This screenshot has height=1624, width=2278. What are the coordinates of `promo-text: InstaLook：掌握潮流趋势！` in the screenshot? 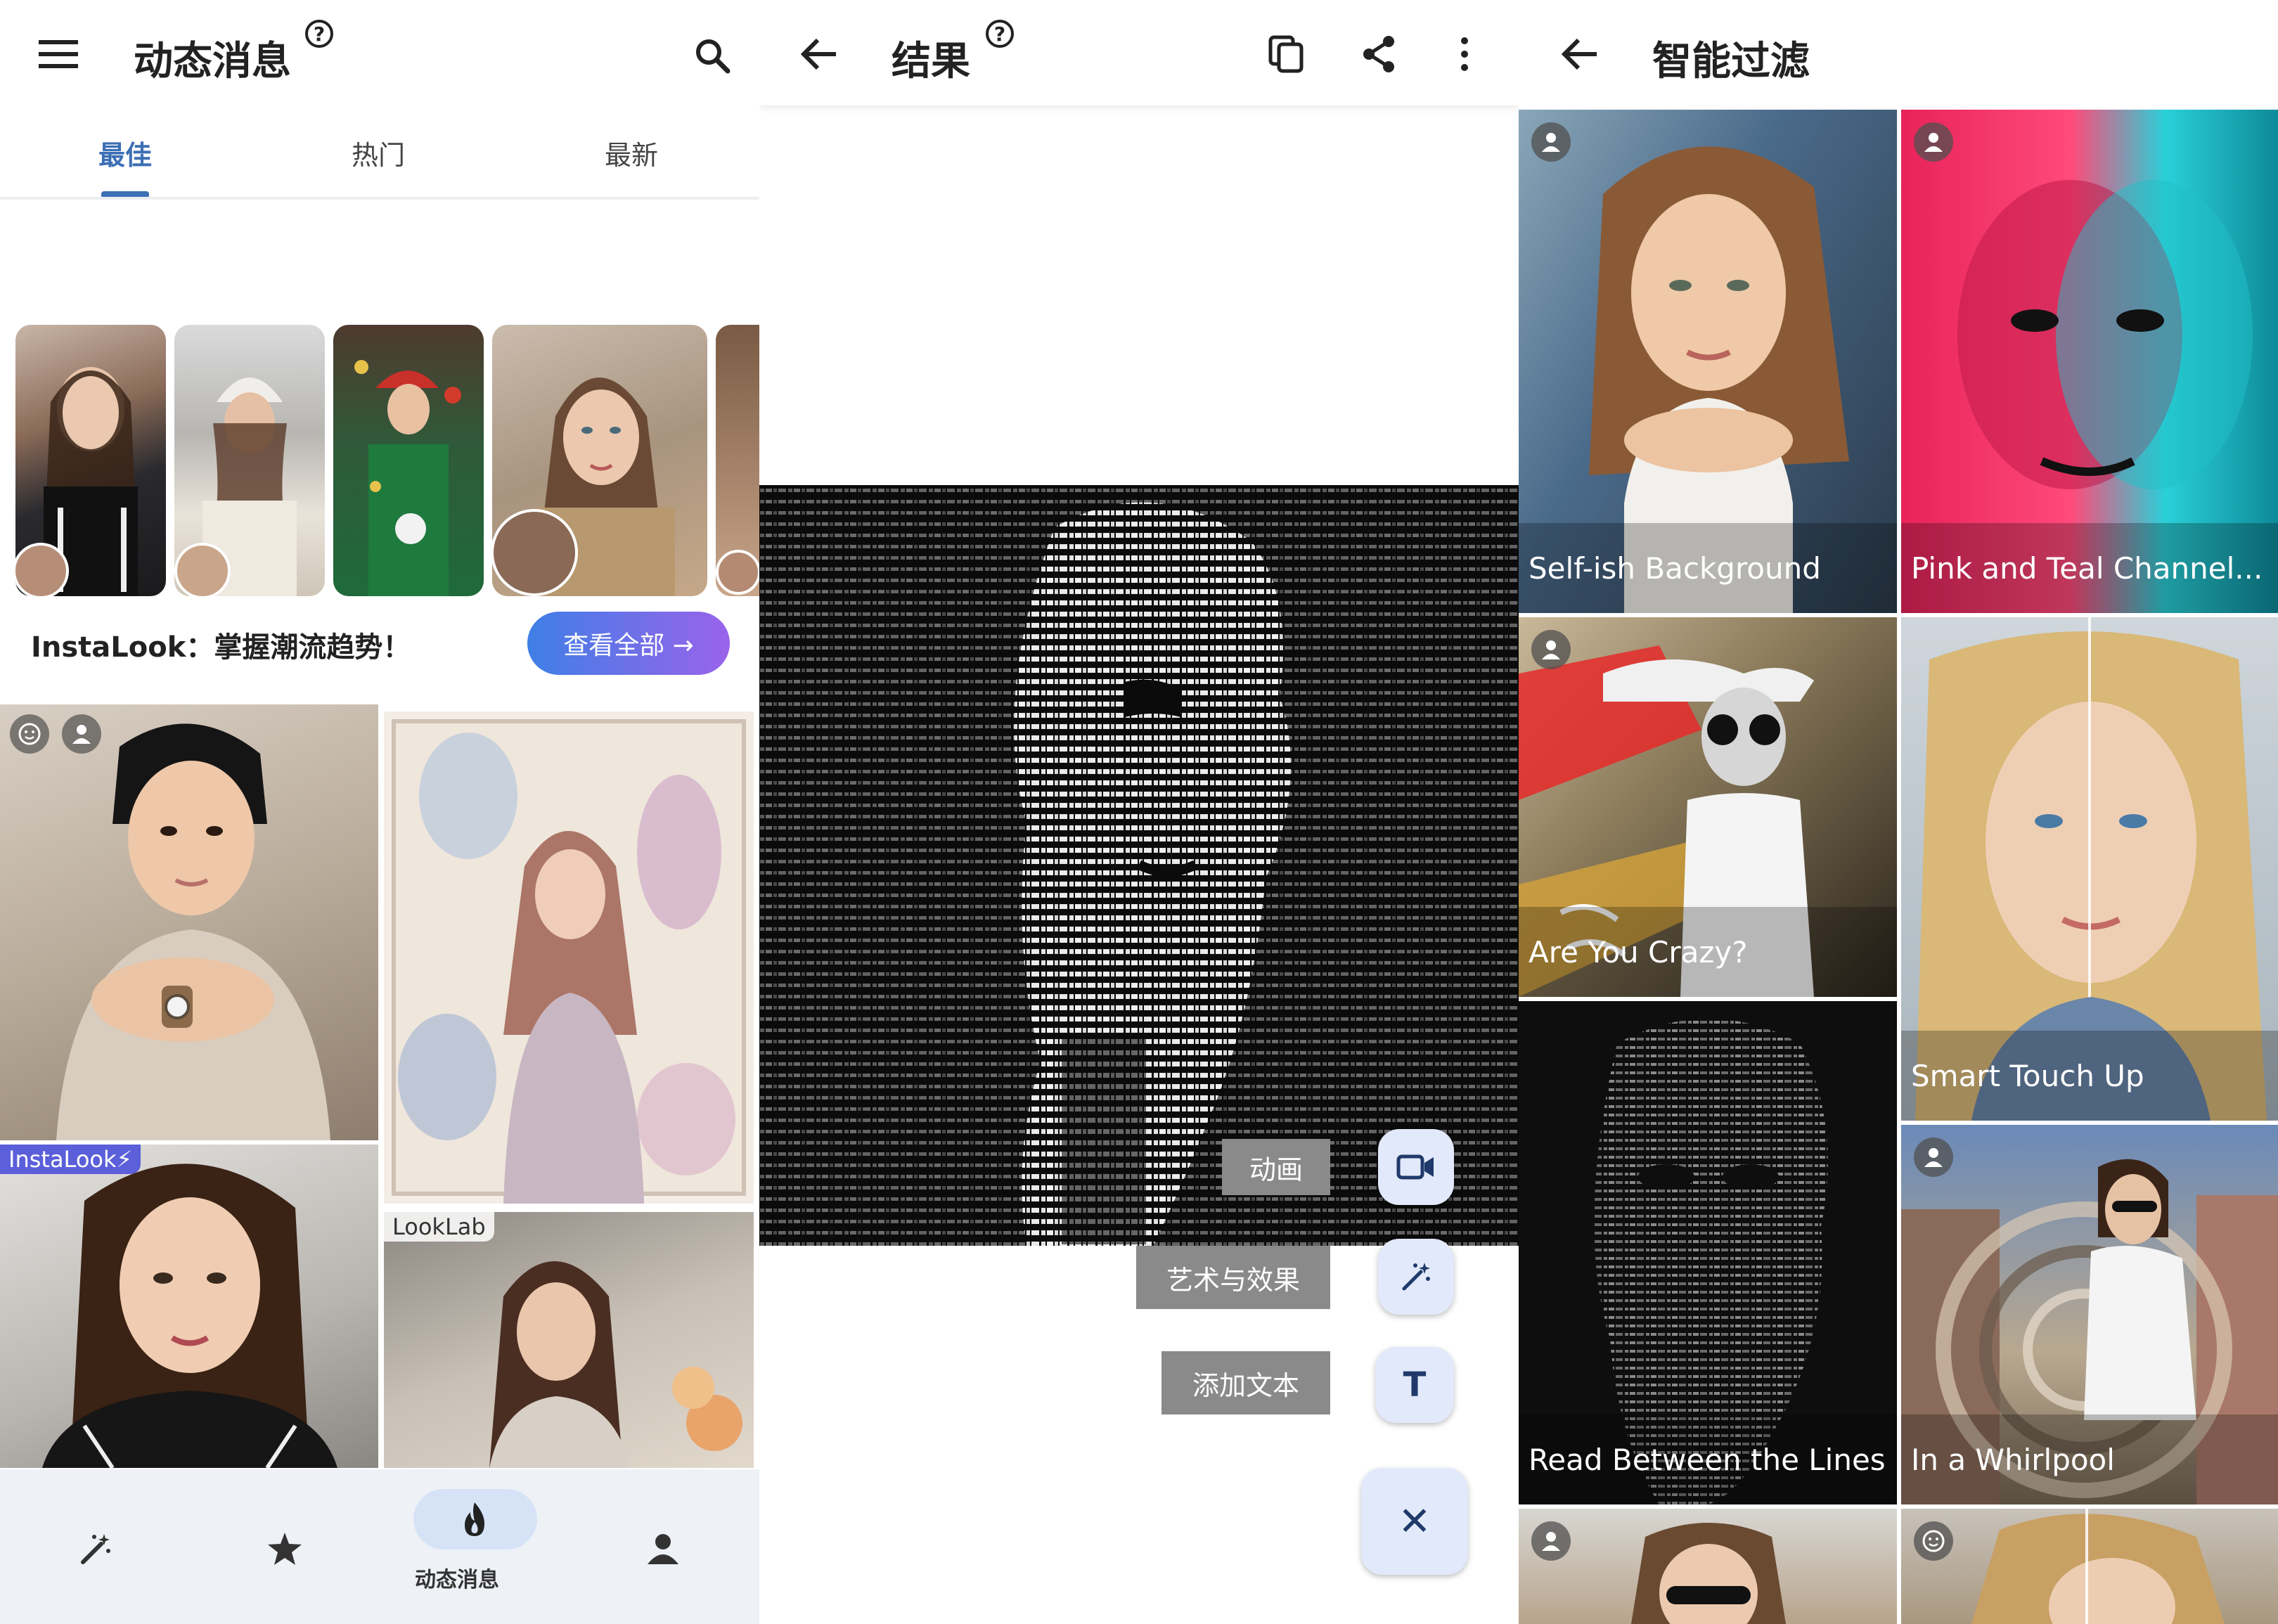 It's located at (221, 647).